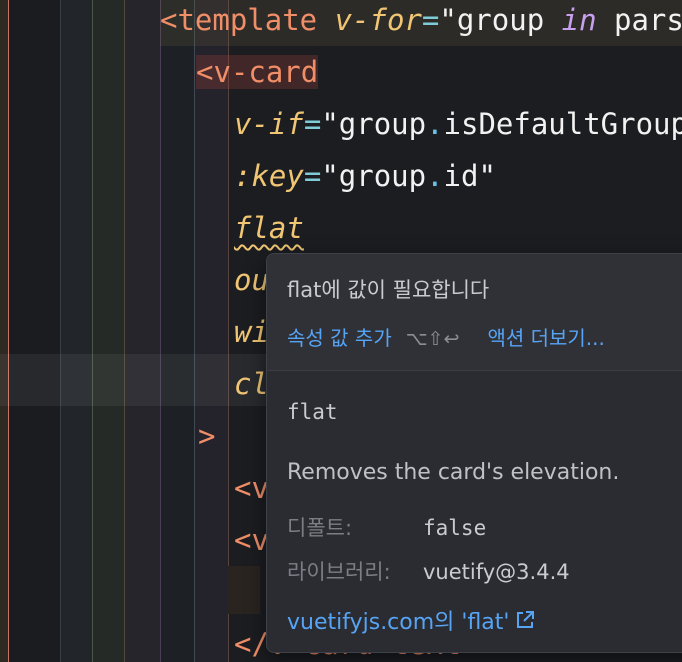 This screenshot has height=662, width=682. I want to click on code-line-4: :key="group.id", so click(365, 176).